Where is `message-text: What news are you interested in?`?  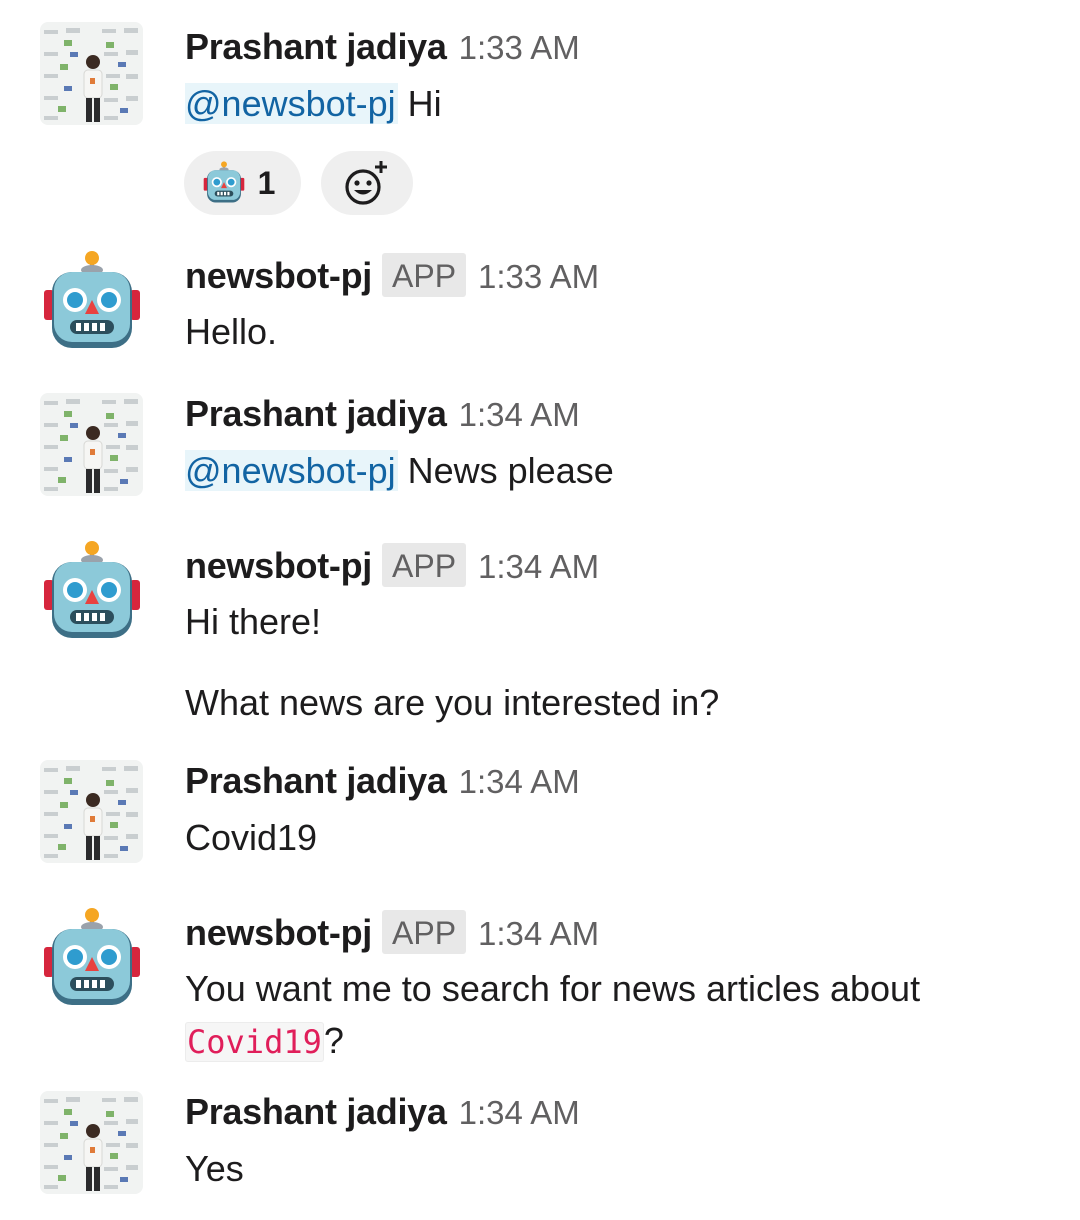
message-text: What news are you interested in? is located at coordinates (452, 702).